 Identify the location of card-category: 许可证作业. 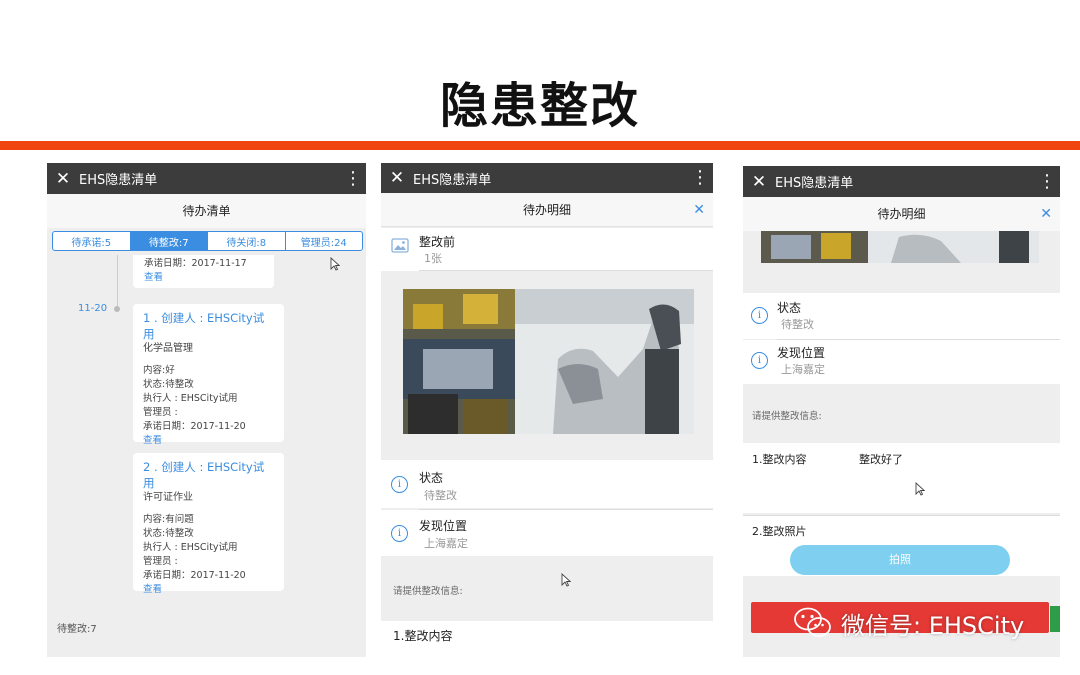
(168, 497).